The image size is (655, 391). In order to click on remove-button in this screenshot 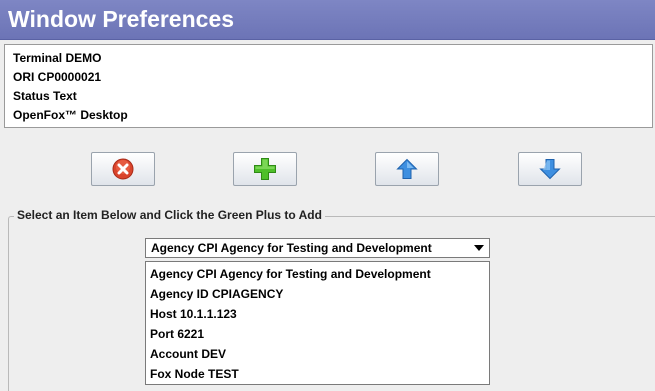, I will do `click(123, 169)`.